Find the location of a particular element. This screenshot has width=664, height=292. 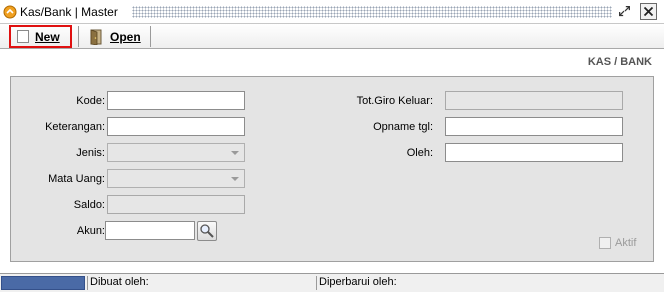

open-door-icon is located at coordinates (96, 36).